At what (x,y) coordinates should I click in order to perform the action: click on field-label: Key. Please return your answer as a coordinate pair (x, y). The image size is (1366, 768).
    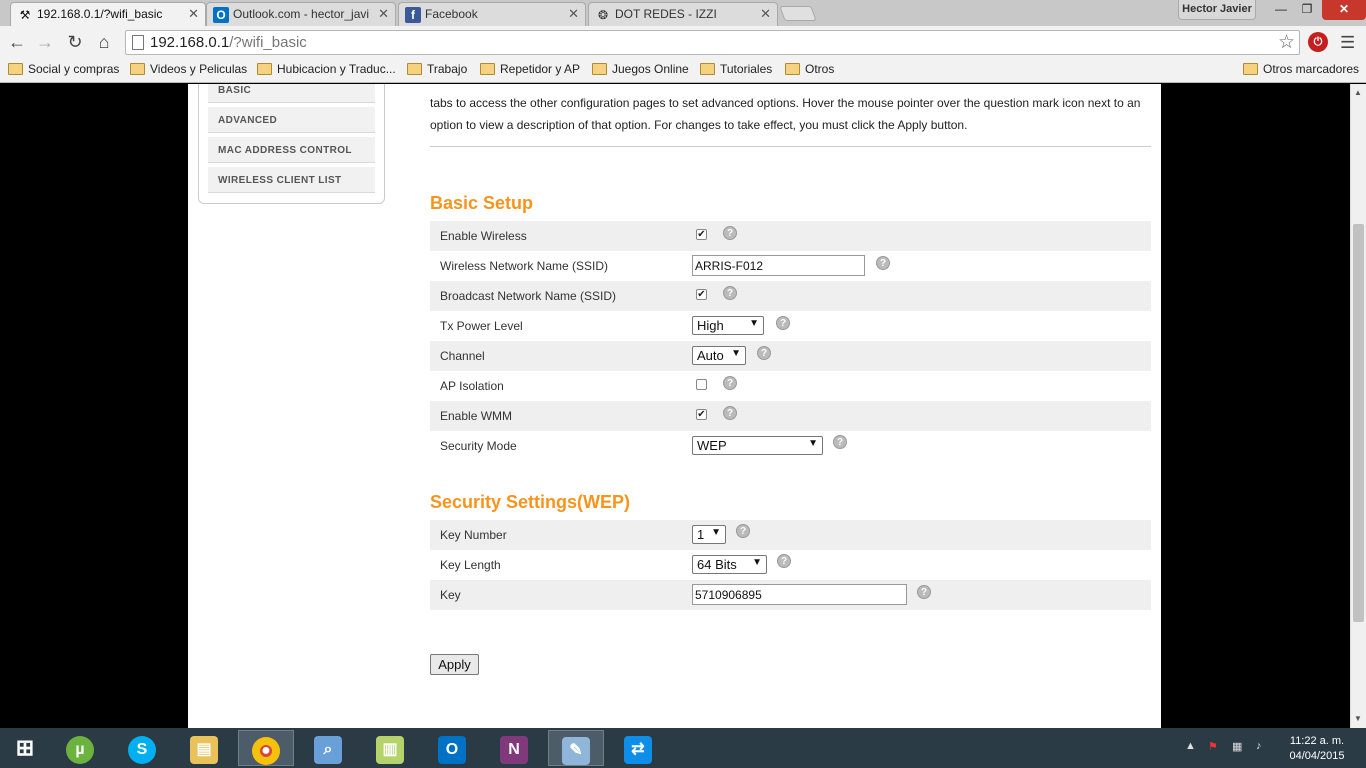
    Looking at the image, I should click on (450, 595).